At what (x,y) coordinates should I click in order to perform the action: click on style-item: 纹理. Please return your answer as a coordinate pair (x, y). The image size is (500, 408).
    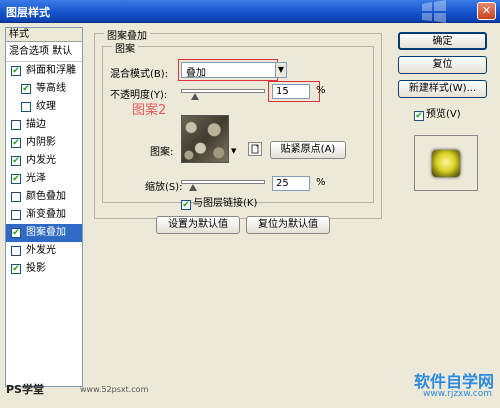
    Looking at the image, I should click on (44, 107).